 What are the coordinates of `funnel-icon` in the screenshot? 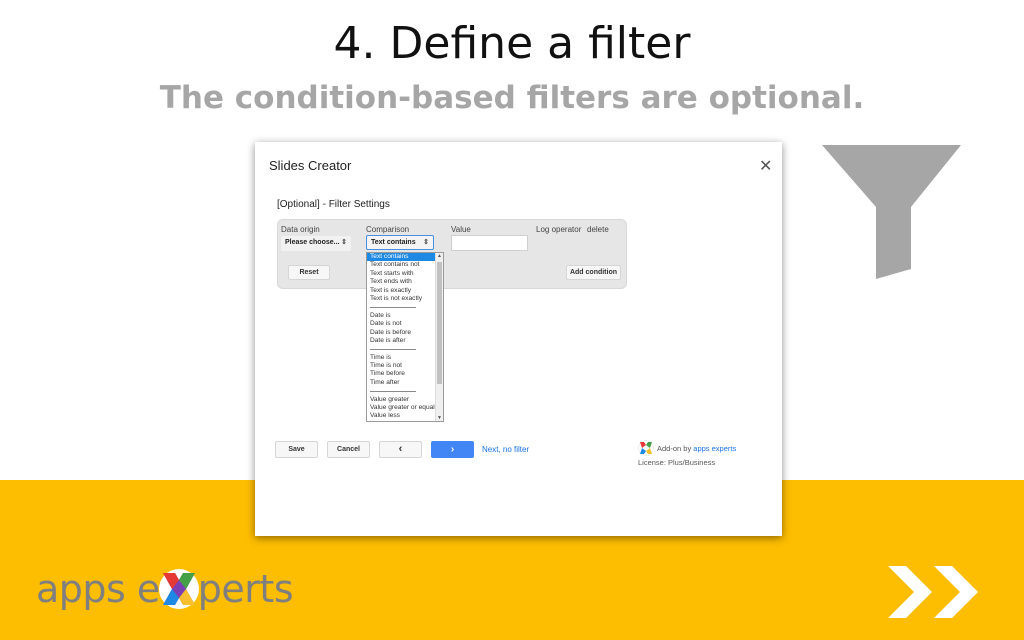 It's located at (891, 212).